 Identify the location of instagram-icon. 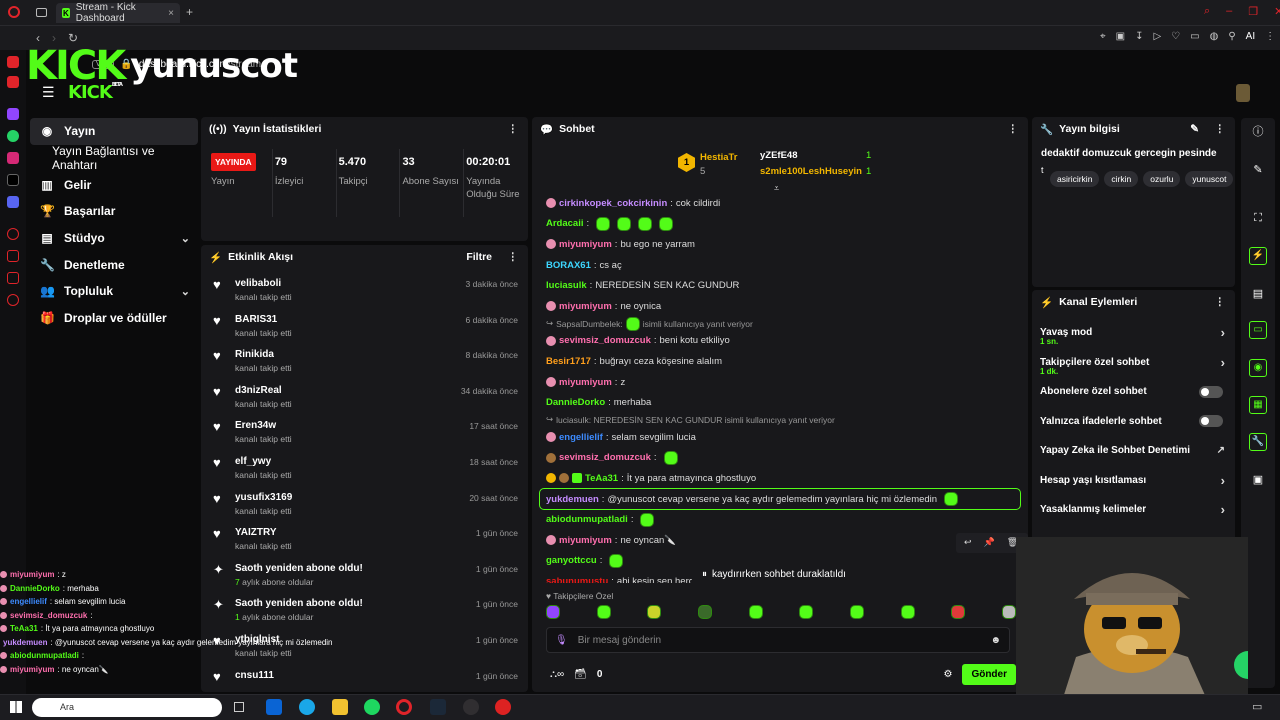
(13, 158).